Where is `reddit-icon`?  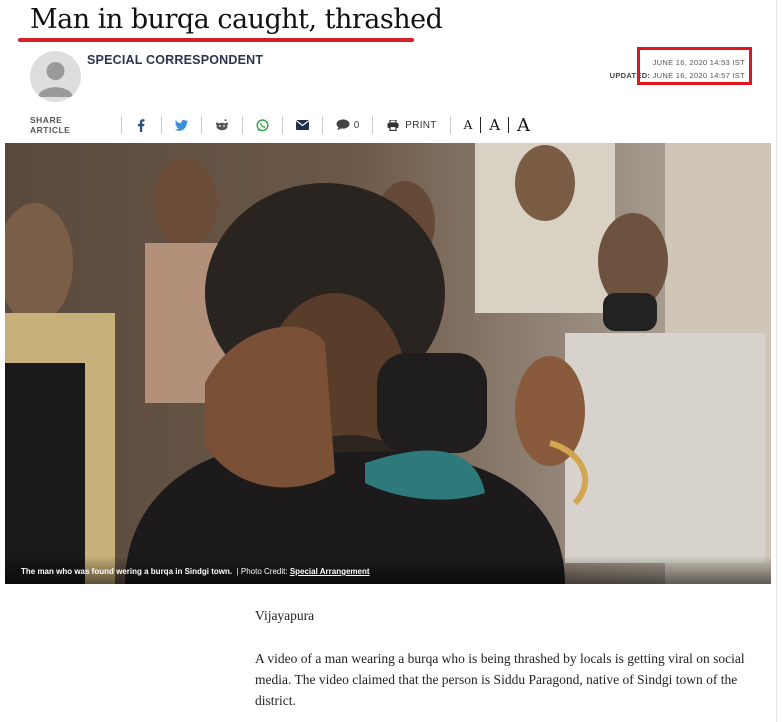
reddit-icon is located at coordinates (222, 125).